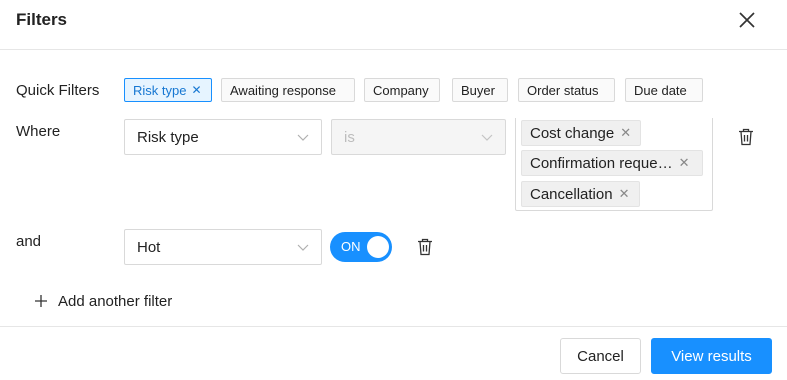 This screenshot has width=787, height=380. What do you see at coordinates (711, 356) in the screenshot?
I see `view-results-button: View results` at bounding box center [711, 356].